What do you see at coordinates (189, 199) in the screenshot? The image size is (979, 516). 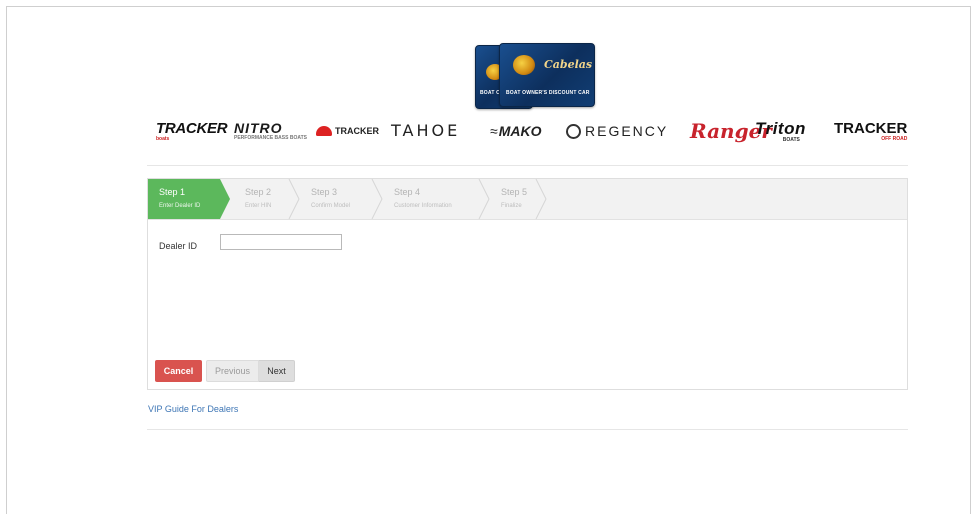 I see `wizard-step-1: Step 1 Enter Dealer ID` at bounding box center [189, 199].